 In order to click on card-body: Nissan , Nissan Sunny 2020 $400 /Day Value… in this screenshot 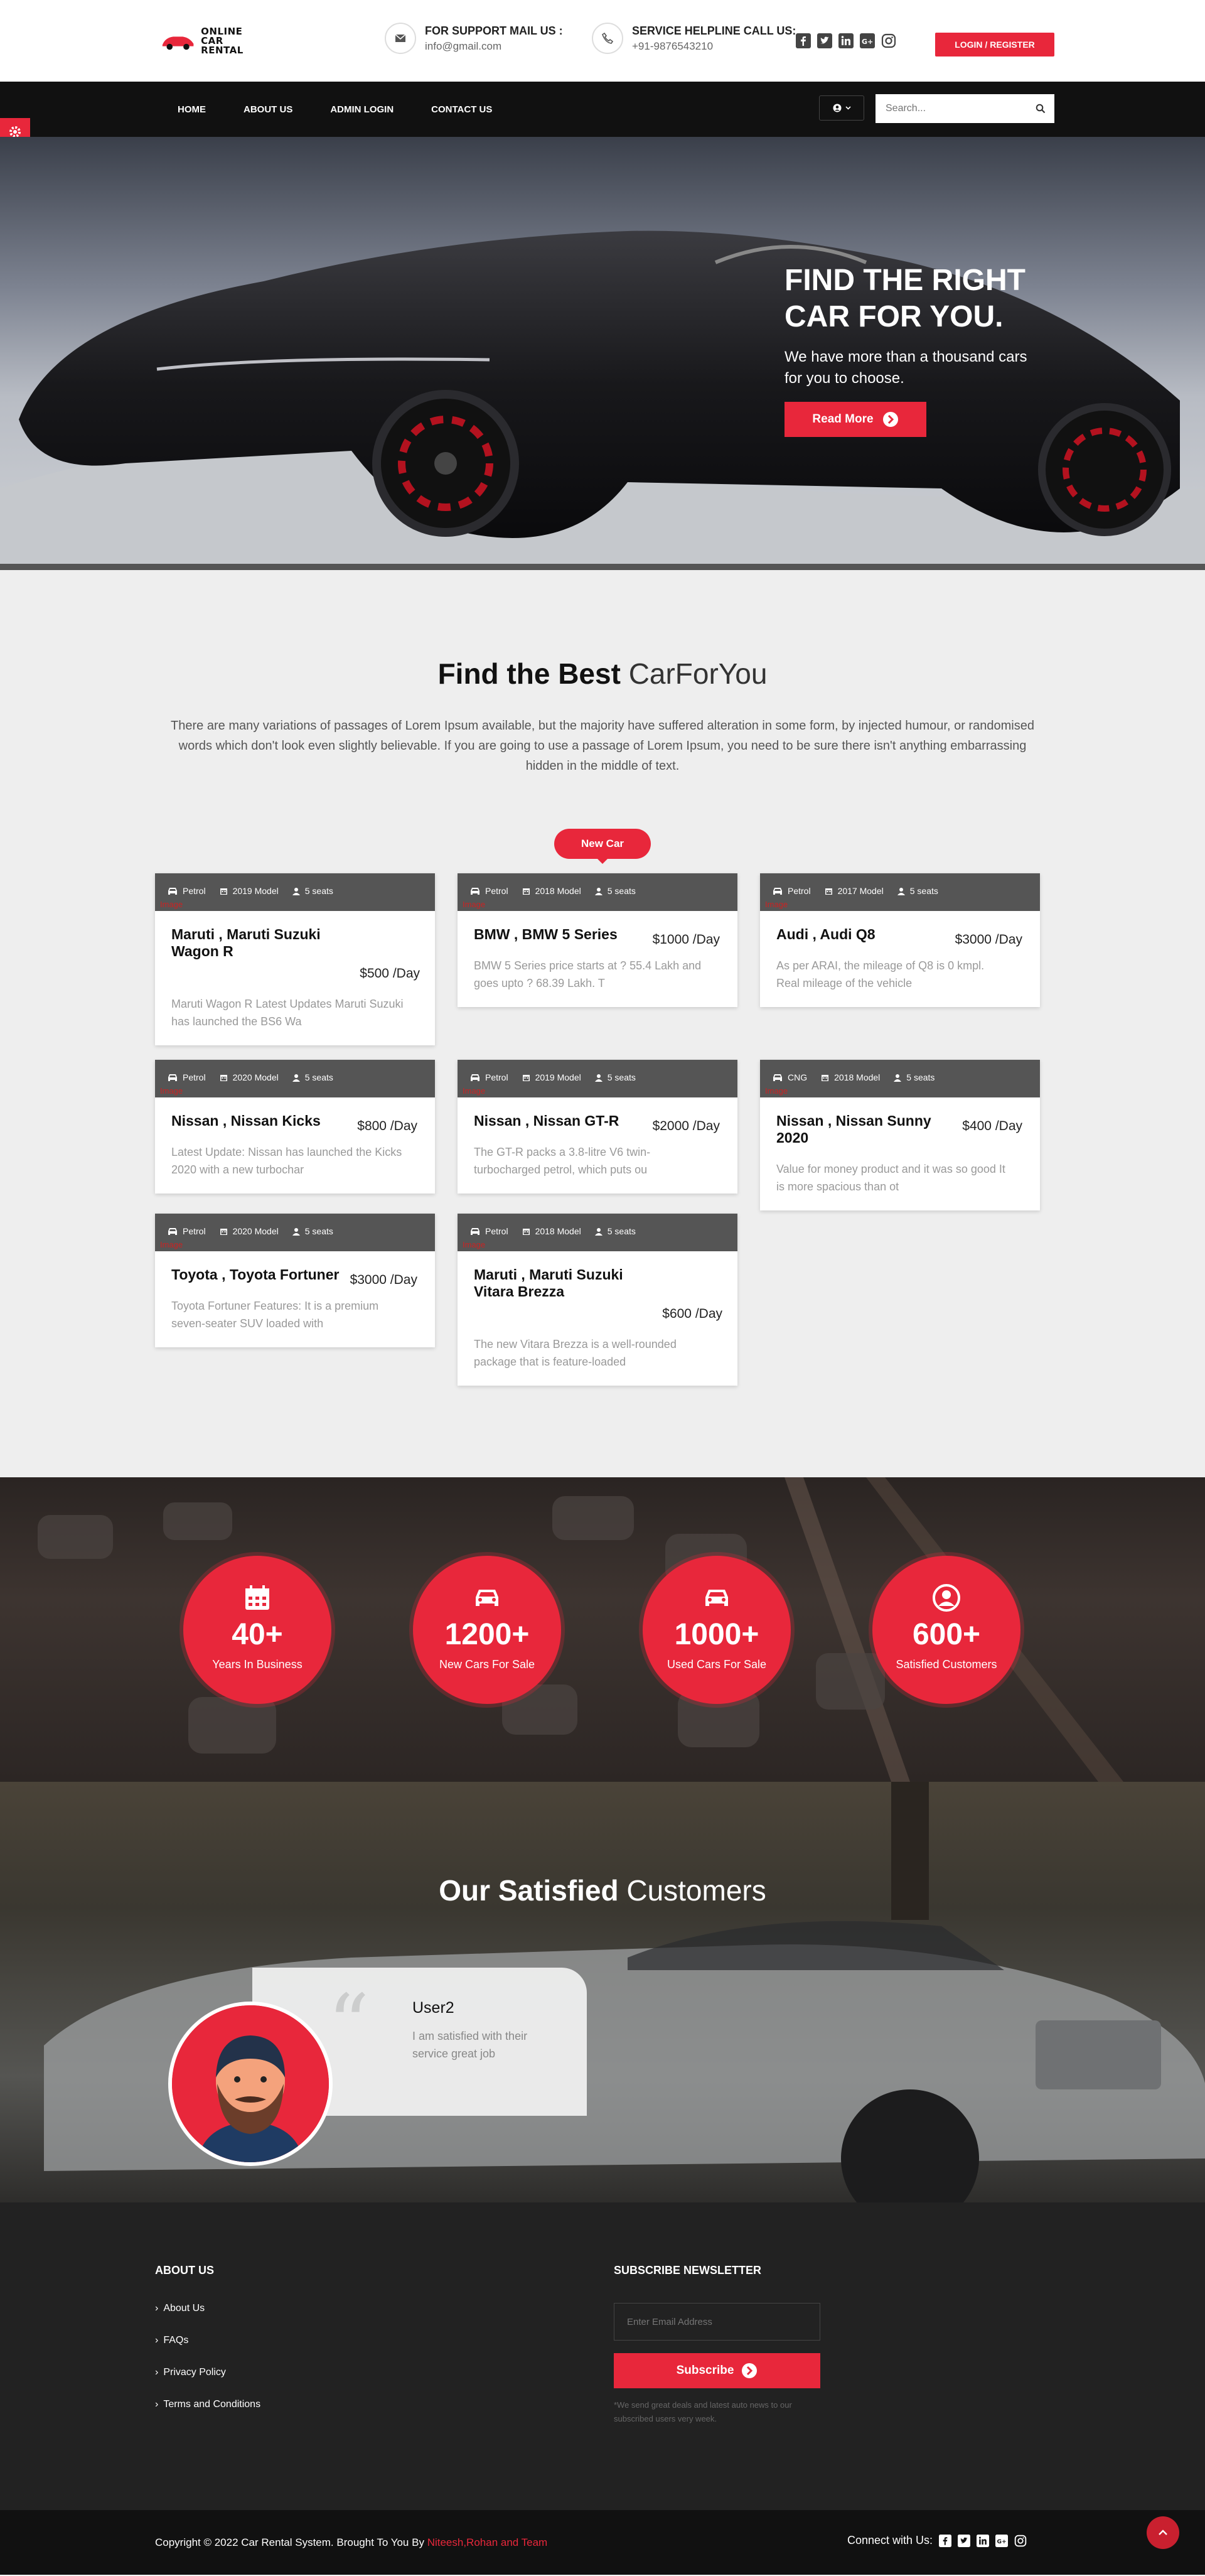, I will do `click(900, 1153)`.